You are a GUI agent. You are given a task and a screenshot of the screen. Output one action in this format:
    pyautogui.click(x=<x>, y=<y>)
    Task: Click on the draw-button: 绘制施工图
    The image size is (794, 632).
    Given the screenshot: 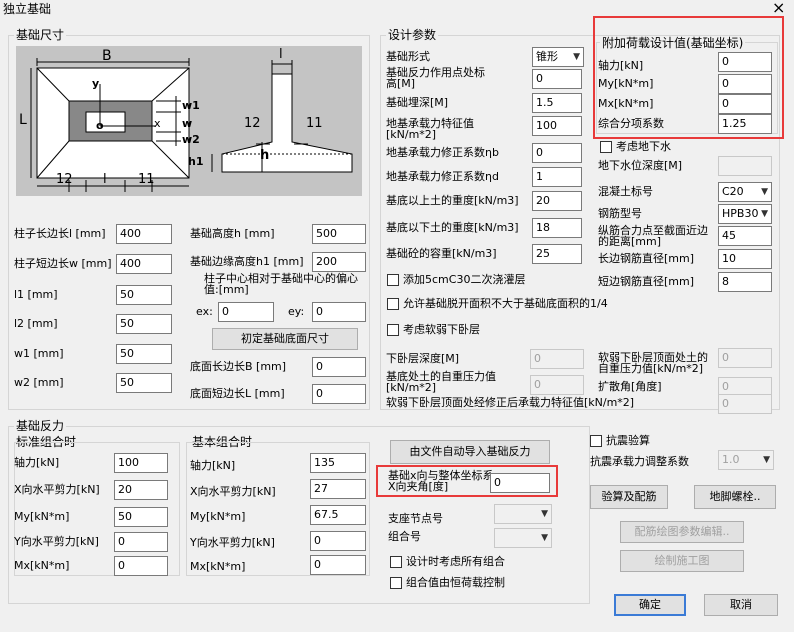 What is the action you would take?
    pyautogui.click(x=682, y=561)
    